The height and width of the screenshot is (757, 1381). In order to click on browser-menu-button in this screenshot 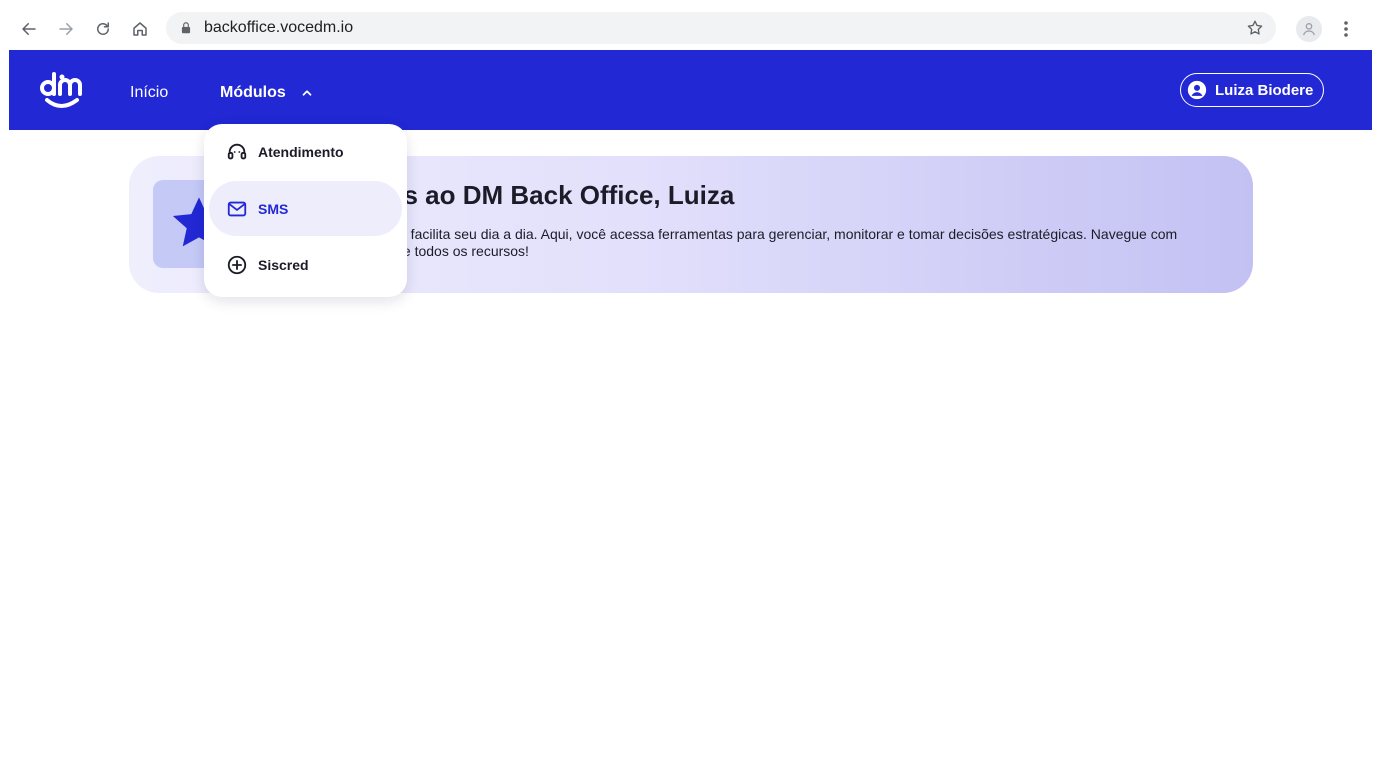, I will do `click(1346, 29)`.